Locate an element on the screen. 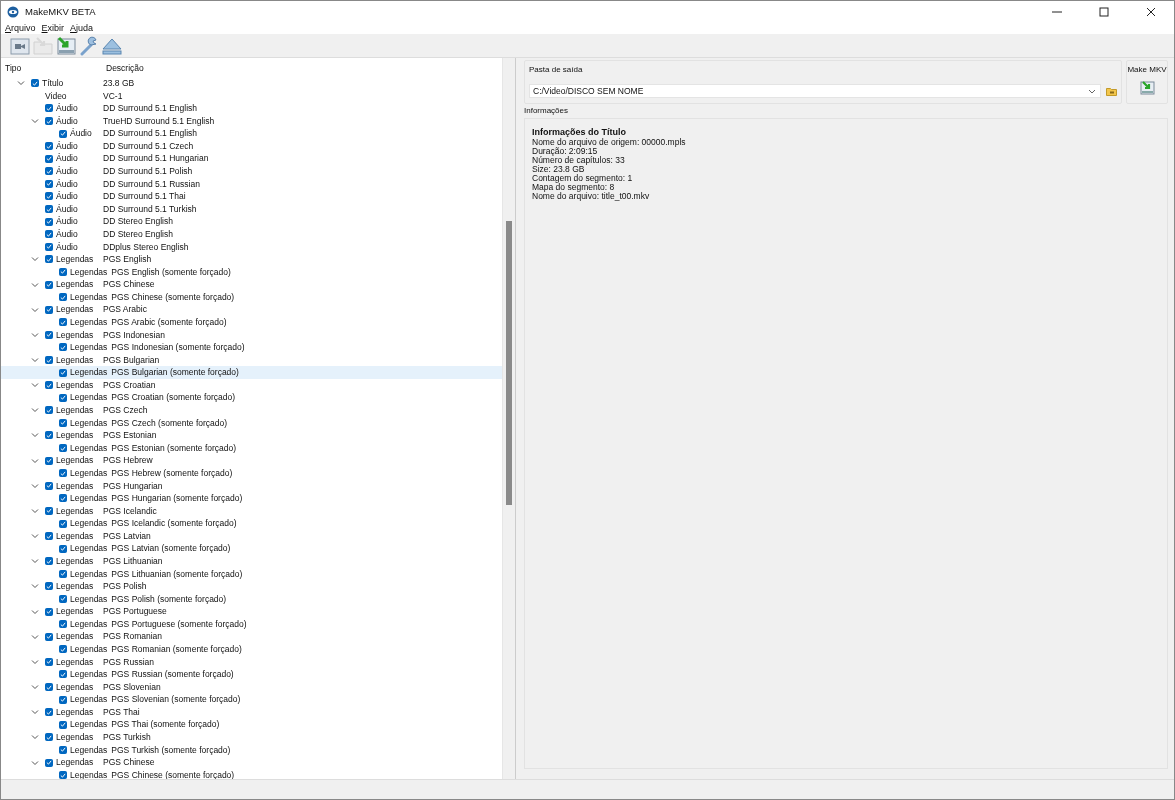 Image resolution: width=1175 pixels, height=800 pixels. scrollbar-thumb is located at coordinates (509, 363).